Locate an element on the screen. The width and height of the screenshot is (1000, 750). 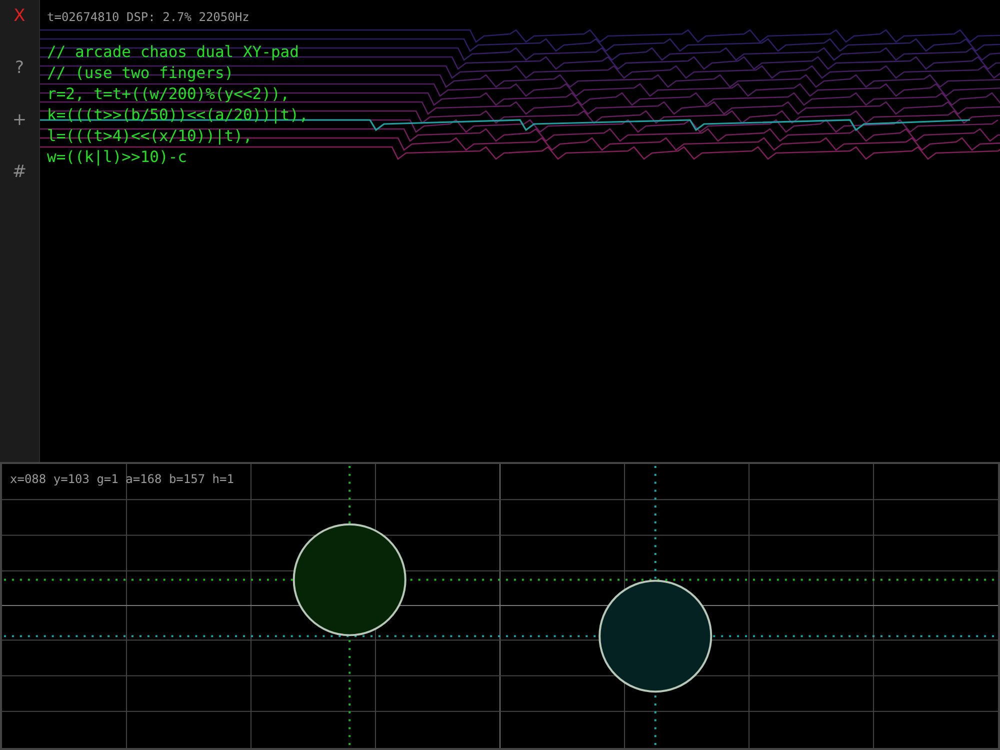
add-button: + is located at coordinates (19, 120).